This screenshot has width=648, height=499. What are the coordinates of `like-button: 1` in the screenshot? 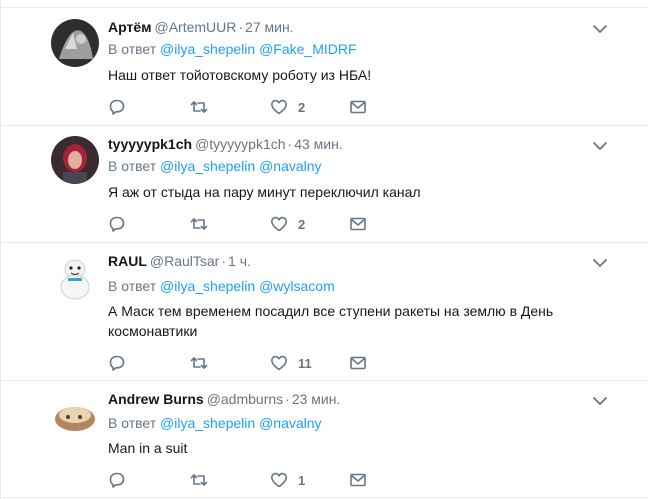 It's located at (287, 480).